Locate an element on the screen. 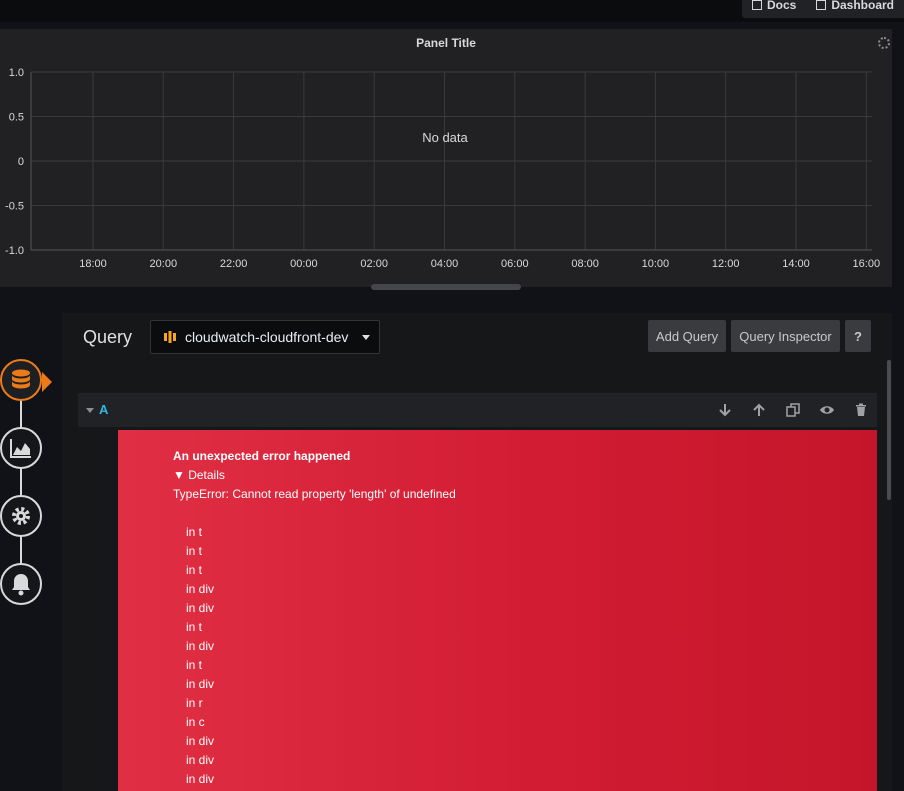 The width and height of the screenshot is (904, 791). query-row-actions is located at coordinates (793, 410).